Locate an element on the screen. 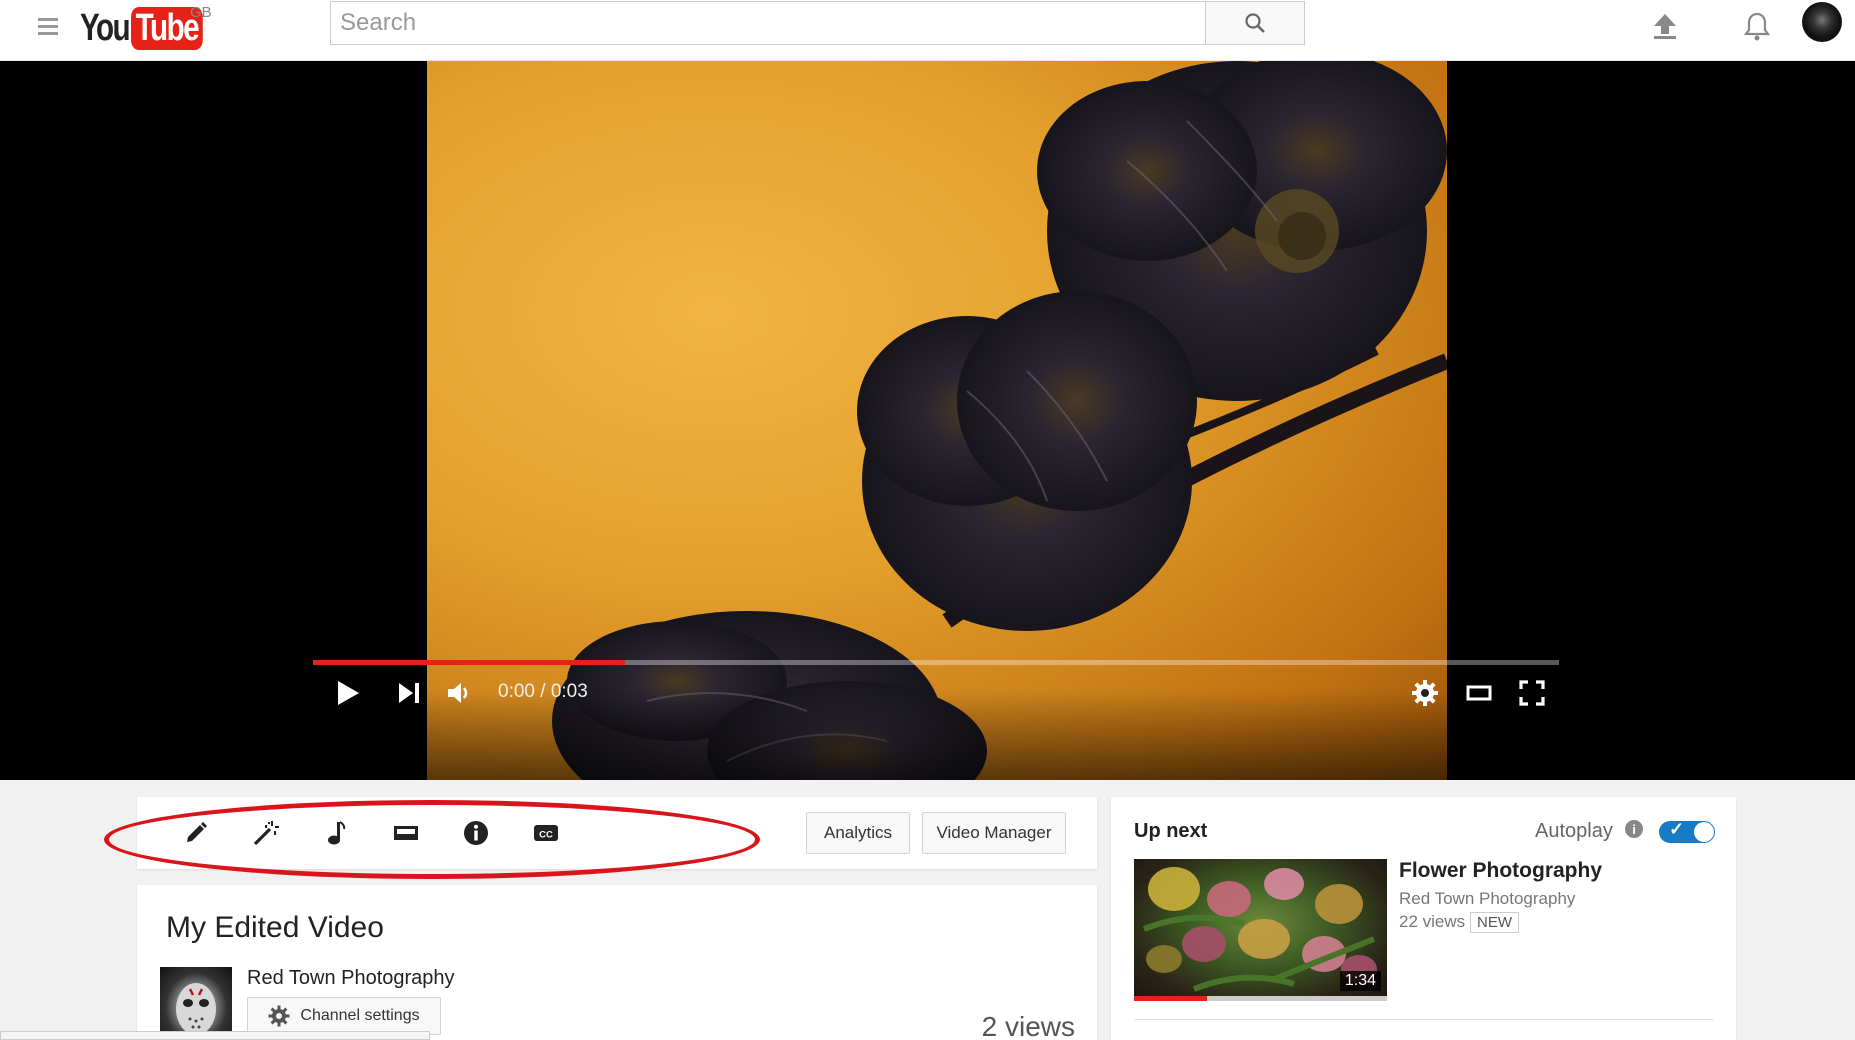 This screenshot has height=1040, width=1855. search-icon is located at coordinates (1255, 23).